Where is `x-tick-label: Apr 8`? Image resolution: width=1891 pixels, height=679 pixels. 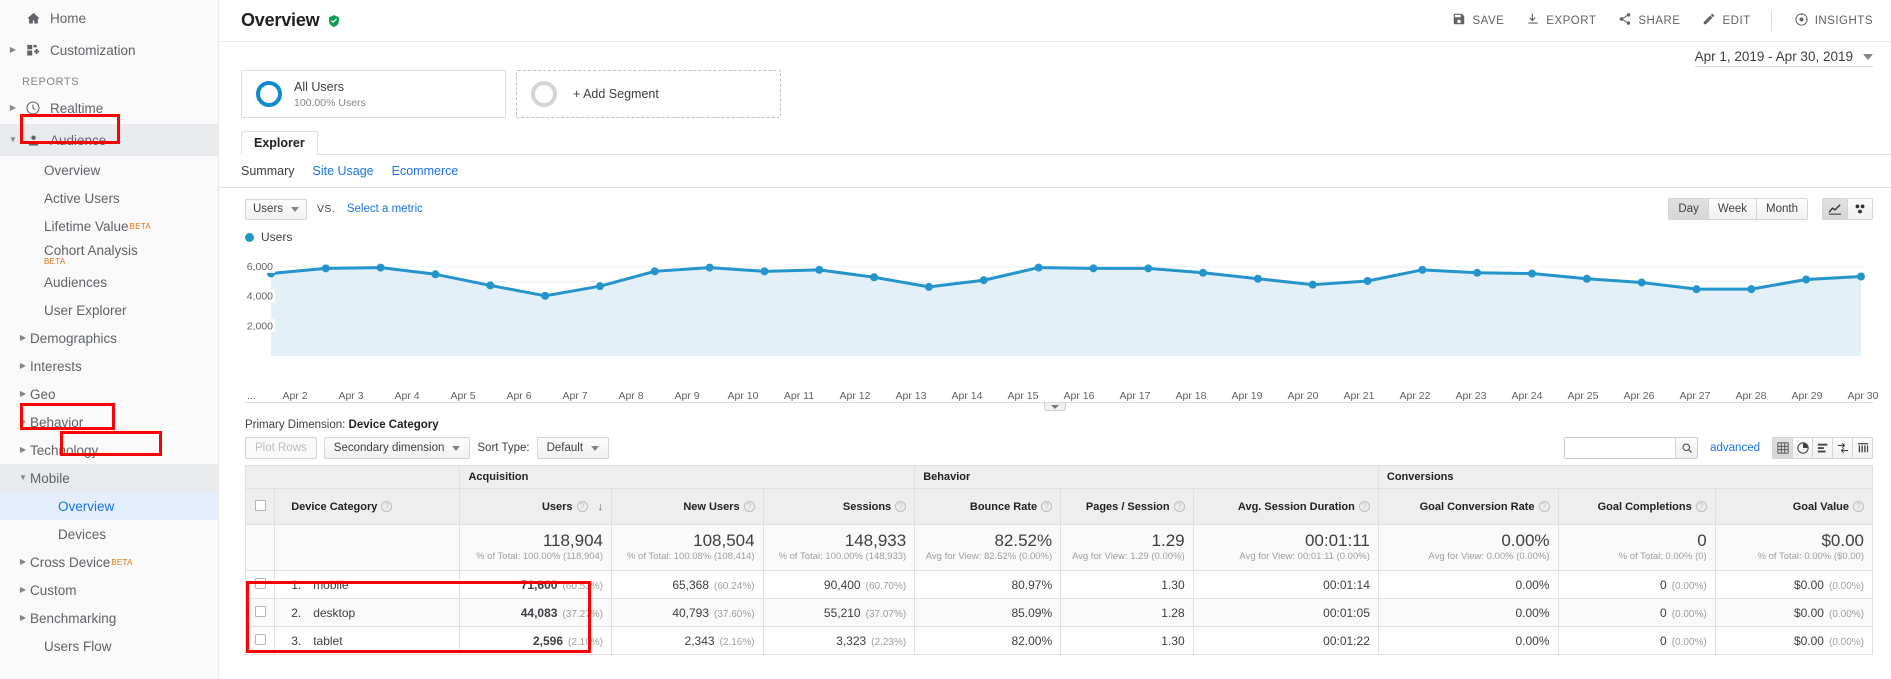 x-tick-label: Apr 8 is located at coordinates (631, 396).